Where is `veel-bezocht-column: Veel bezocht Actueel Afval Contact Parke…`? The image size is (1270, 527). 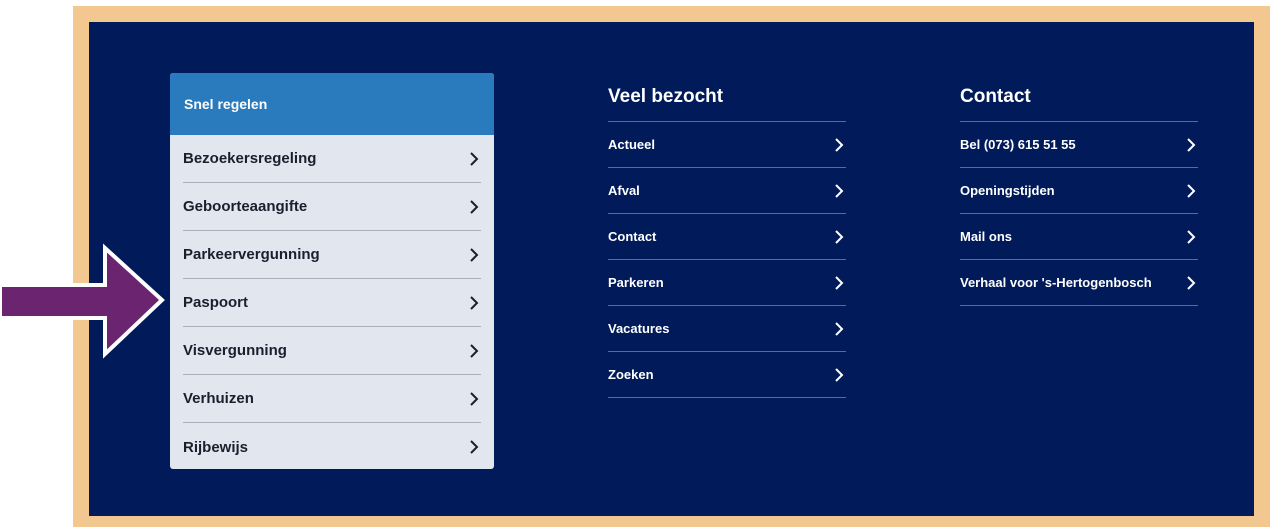
veel-bezocht-column: Veel bezocht Actueel Afval Contact Parke… is located at coordinates (727, 235).